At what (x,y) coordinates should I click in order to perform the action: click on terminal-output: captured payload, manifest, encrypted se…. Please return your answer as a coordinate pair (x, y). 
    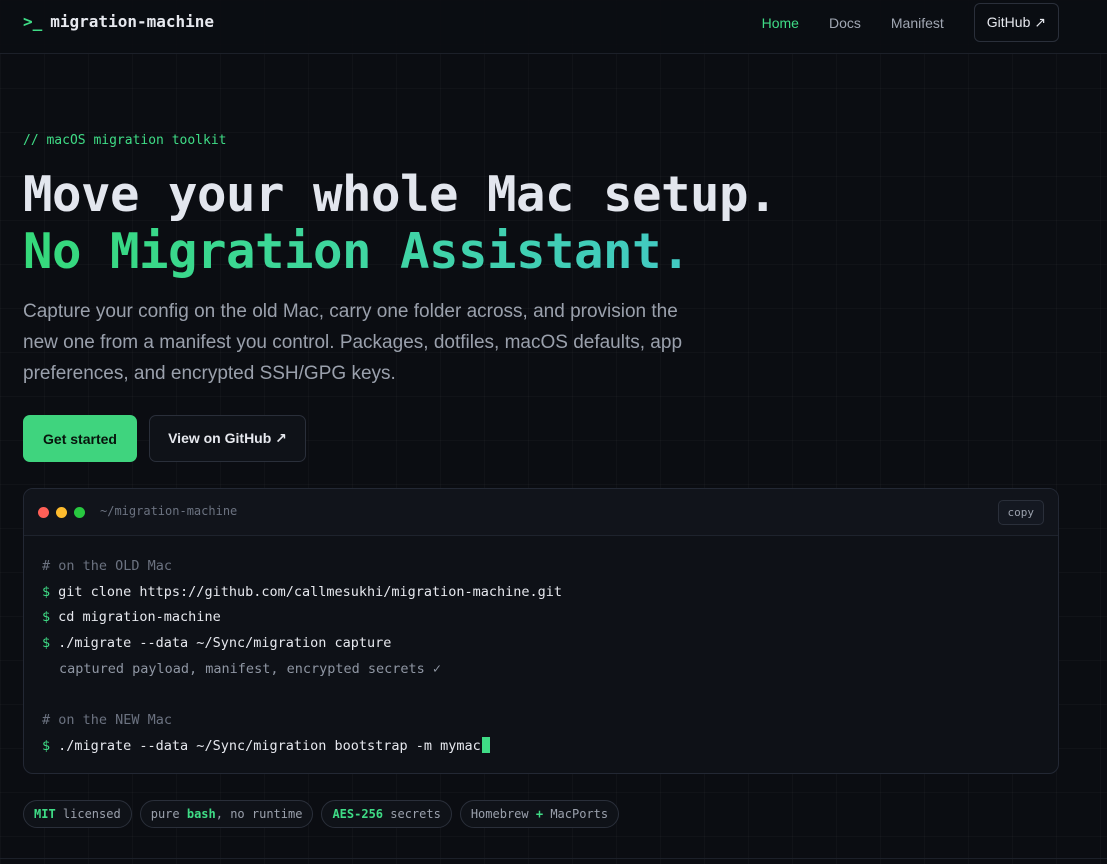
    Looking at the image, I should click on (250, 668).